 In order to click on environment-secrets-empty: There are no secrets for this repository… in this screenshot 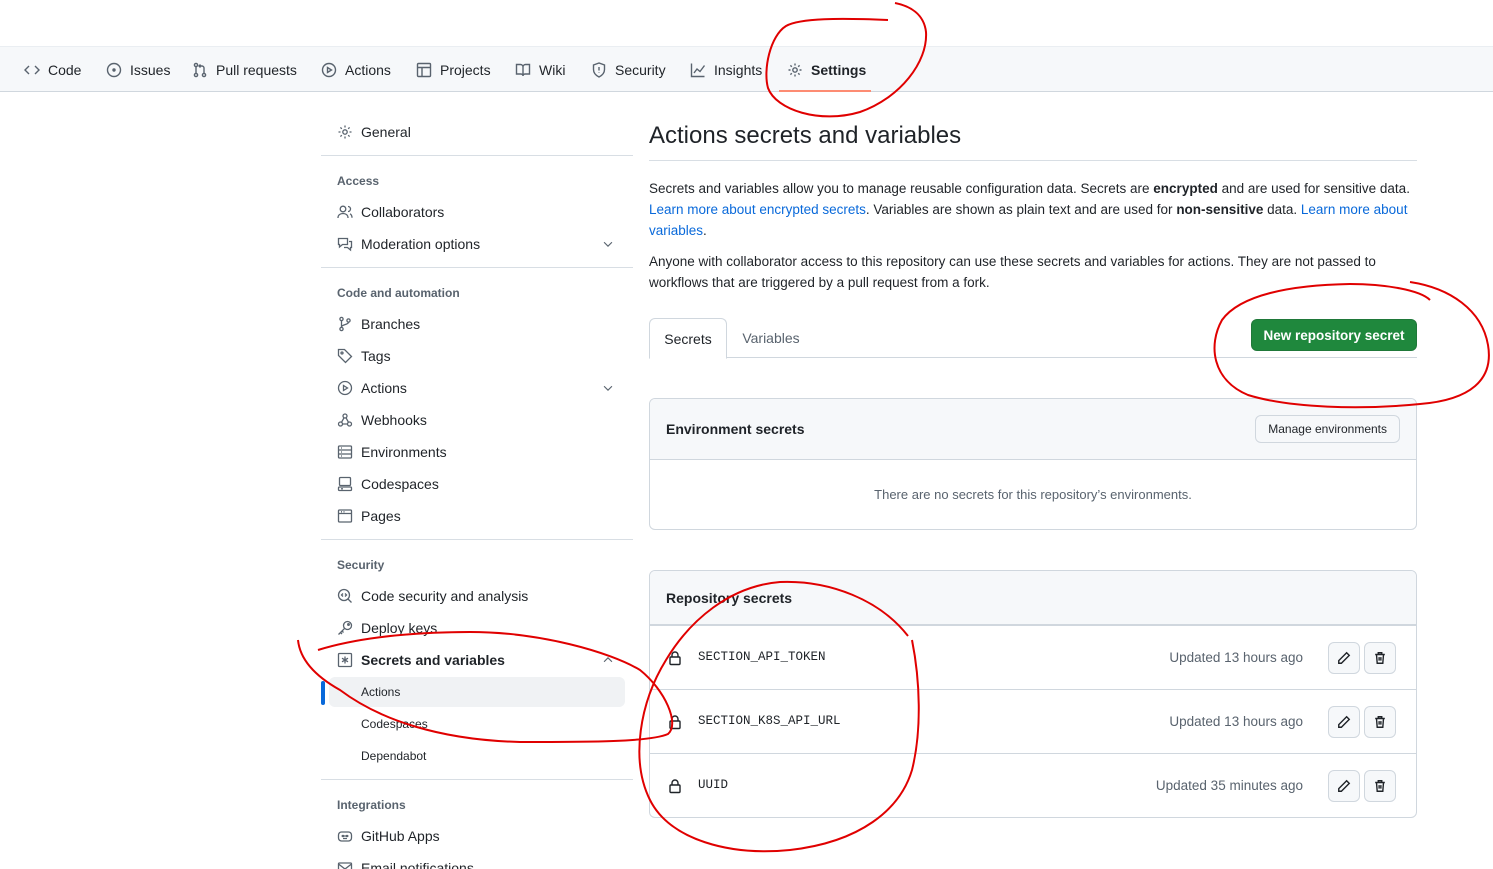, I will do `click(1033, 494)`.